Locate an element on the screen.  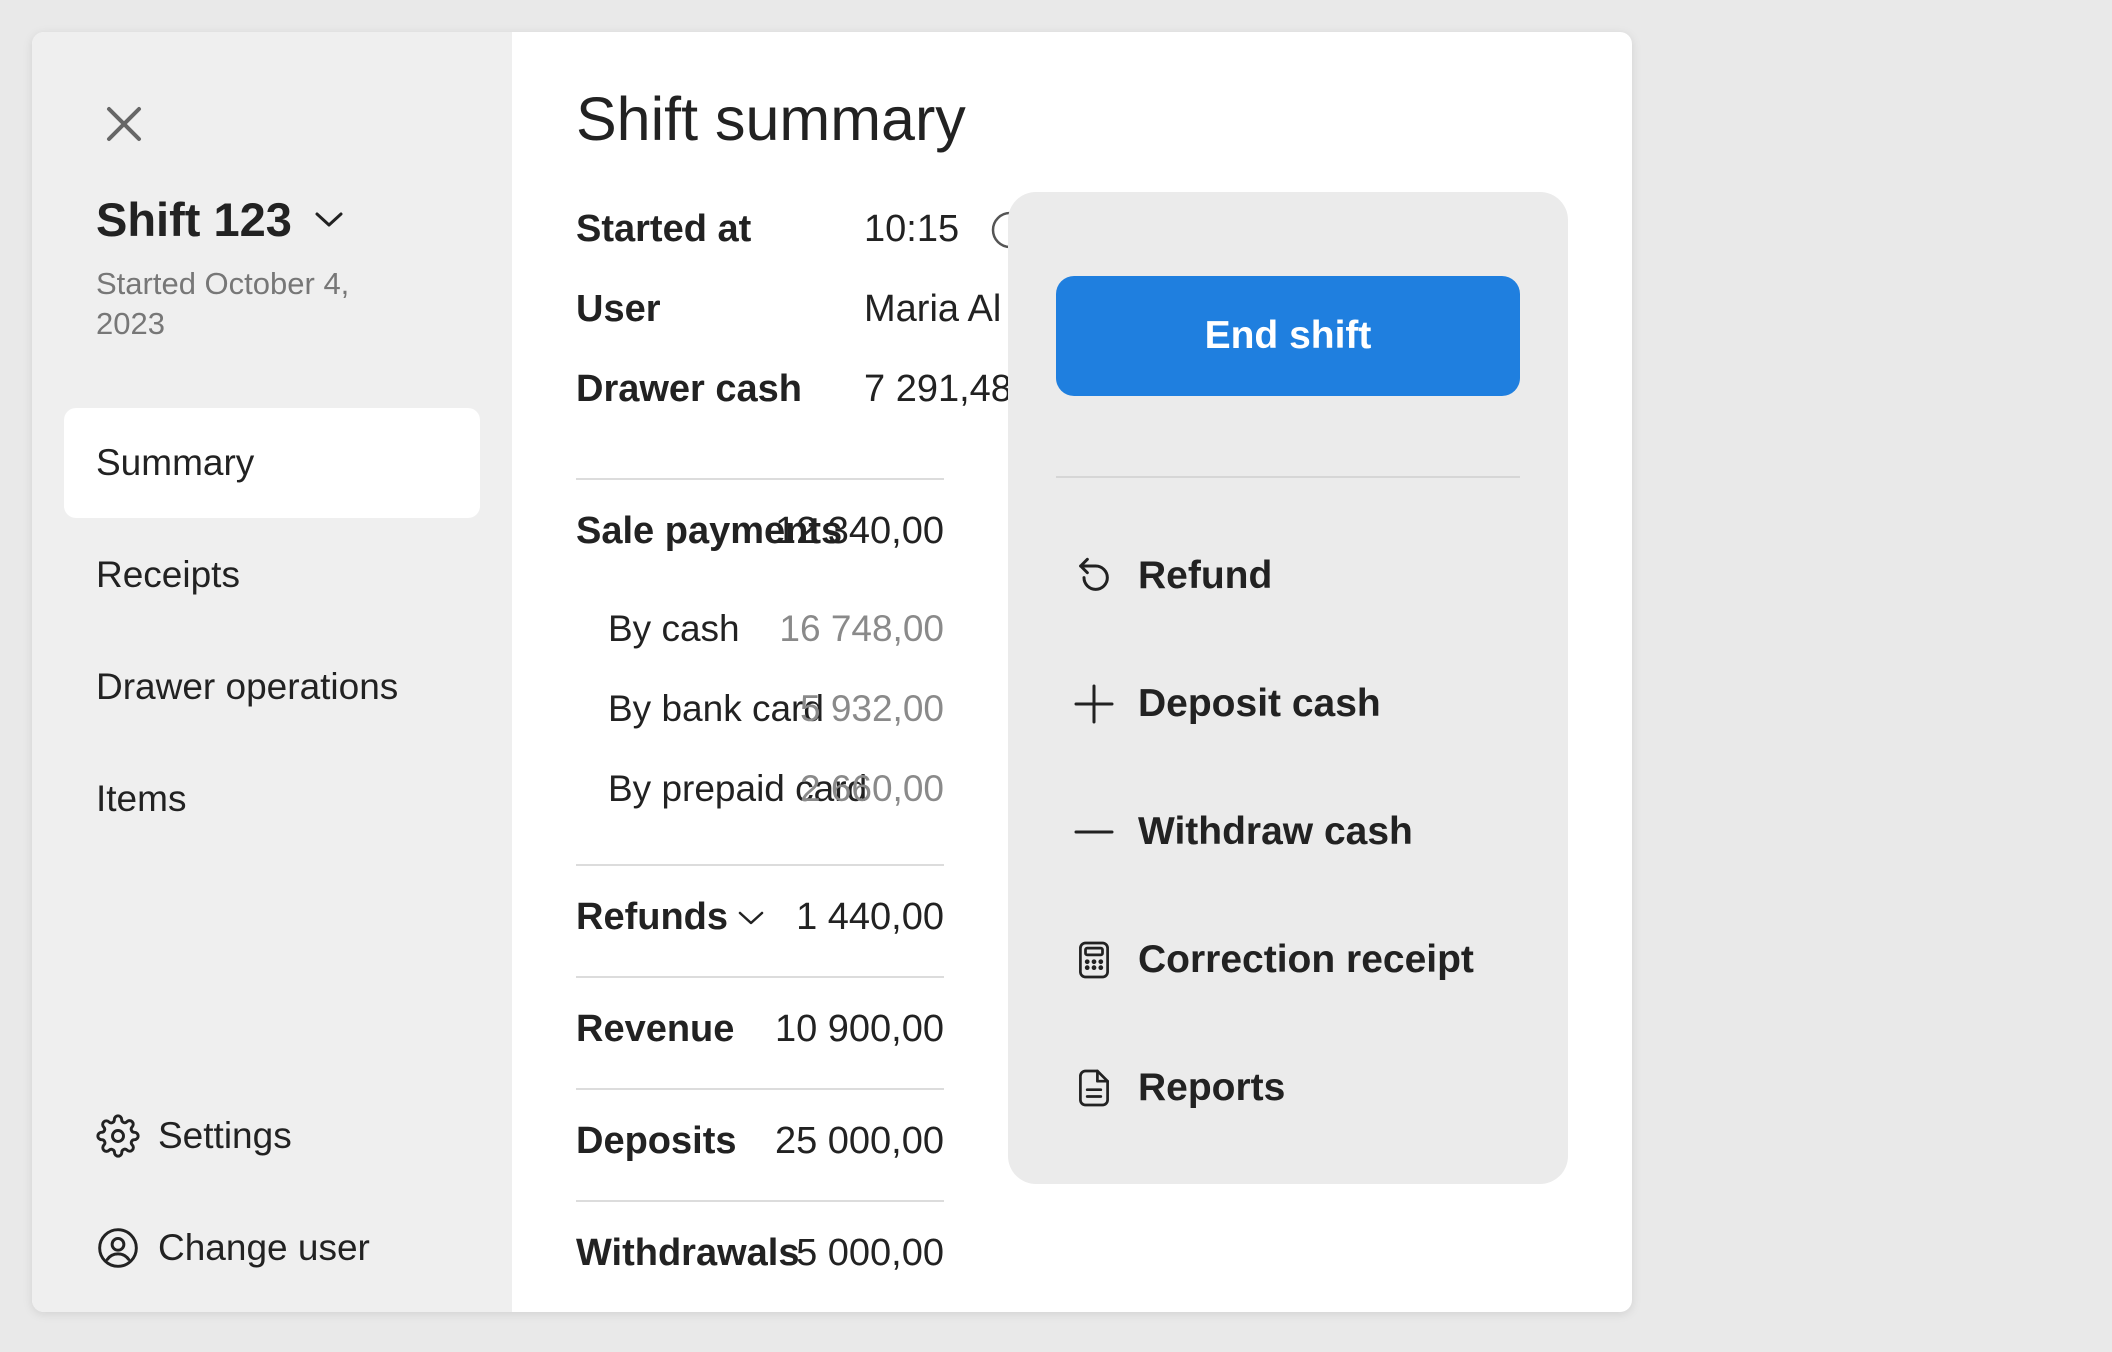
by-cash-value: 16 748,00 is located at coordinates (861, 628).